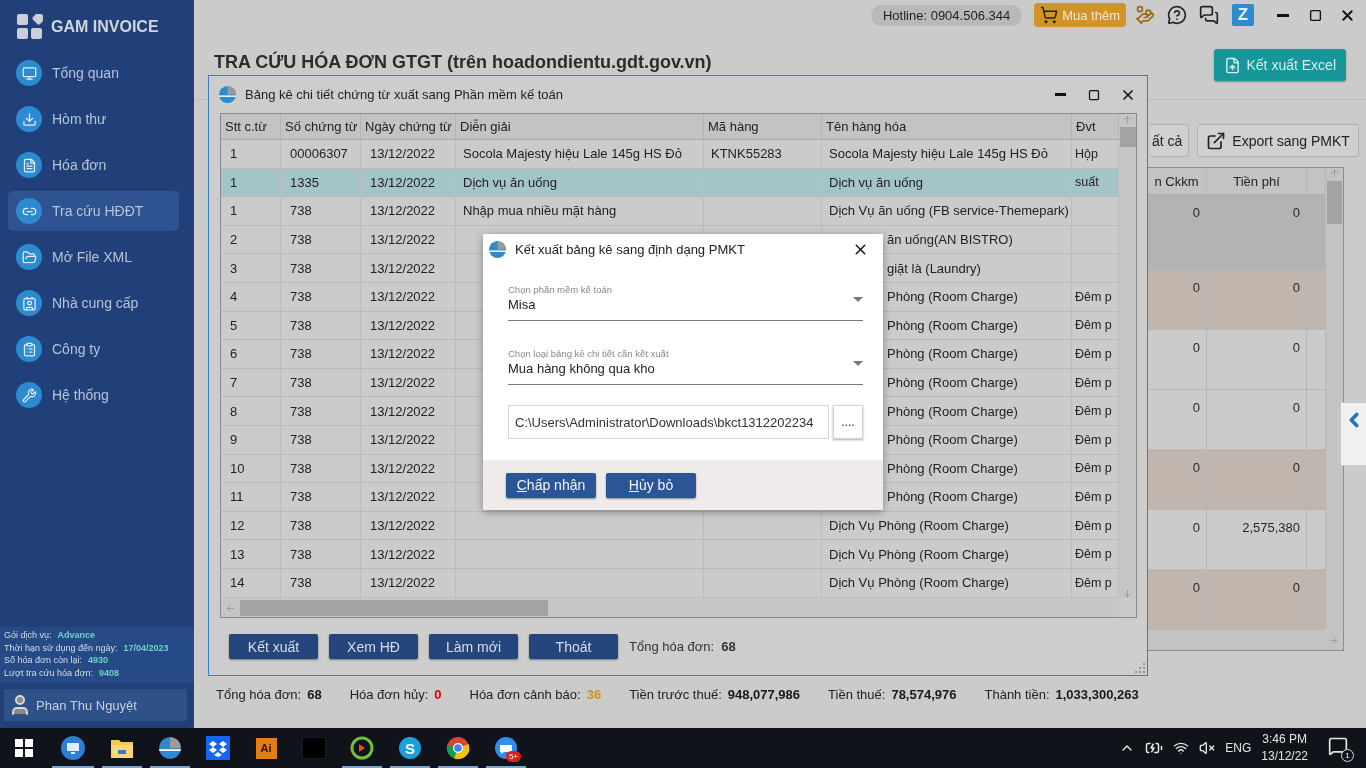 The width and height of the screenshot is (1366, 768). What do you see at coordinates (93, 73) in the screenshot?
I see `sidebar-item: Tổng quan` at bounding box center [93, 73].